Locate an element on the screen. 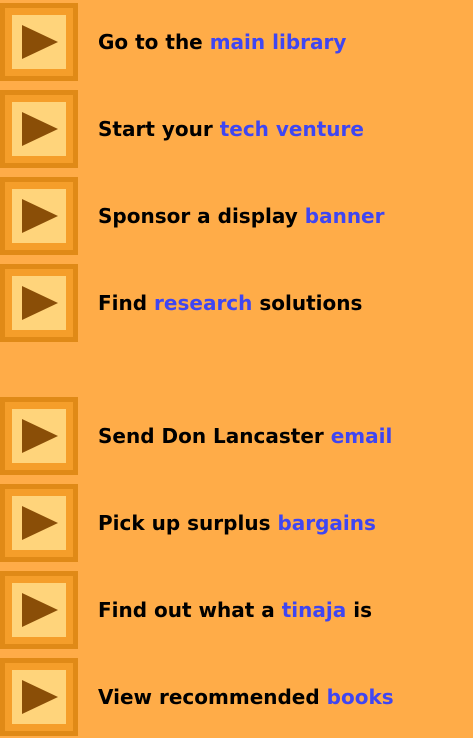 The height and width of the screenshot is (738, 473). research-arrow-button is located at coordinates (39, 303).